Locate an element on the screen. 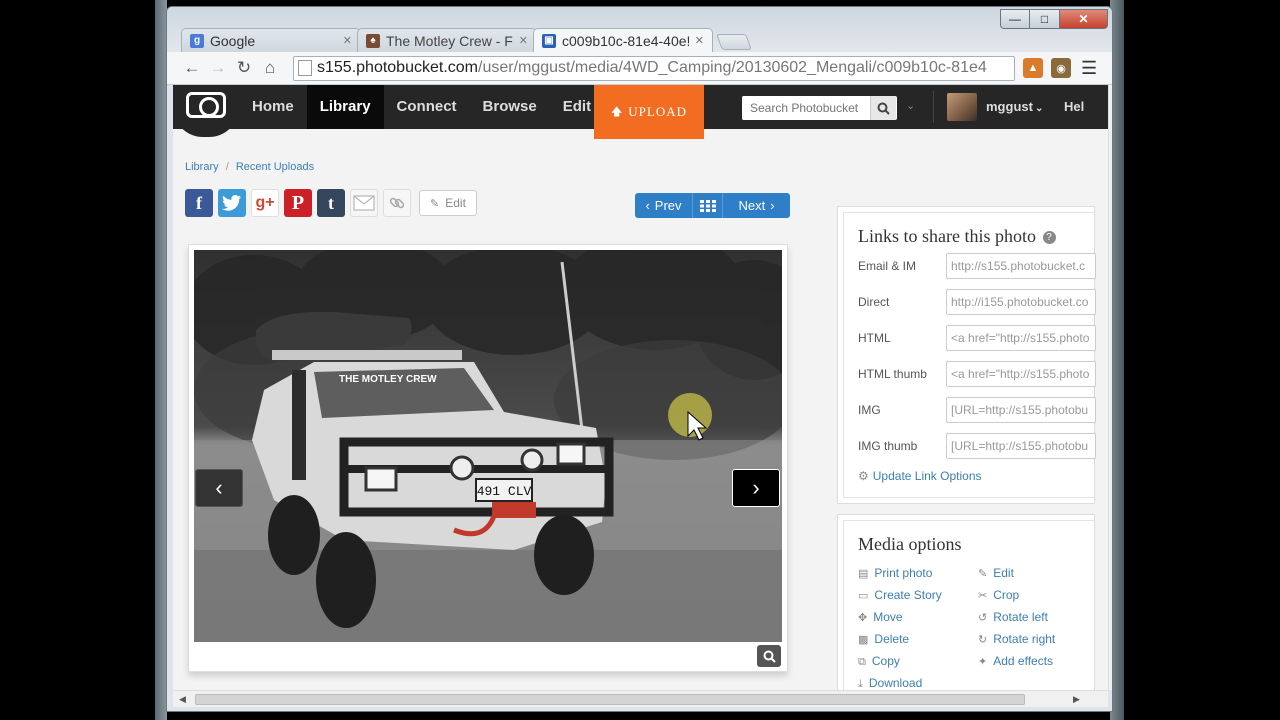  home-icon: ⌂ is located at coordinates (270, 68).